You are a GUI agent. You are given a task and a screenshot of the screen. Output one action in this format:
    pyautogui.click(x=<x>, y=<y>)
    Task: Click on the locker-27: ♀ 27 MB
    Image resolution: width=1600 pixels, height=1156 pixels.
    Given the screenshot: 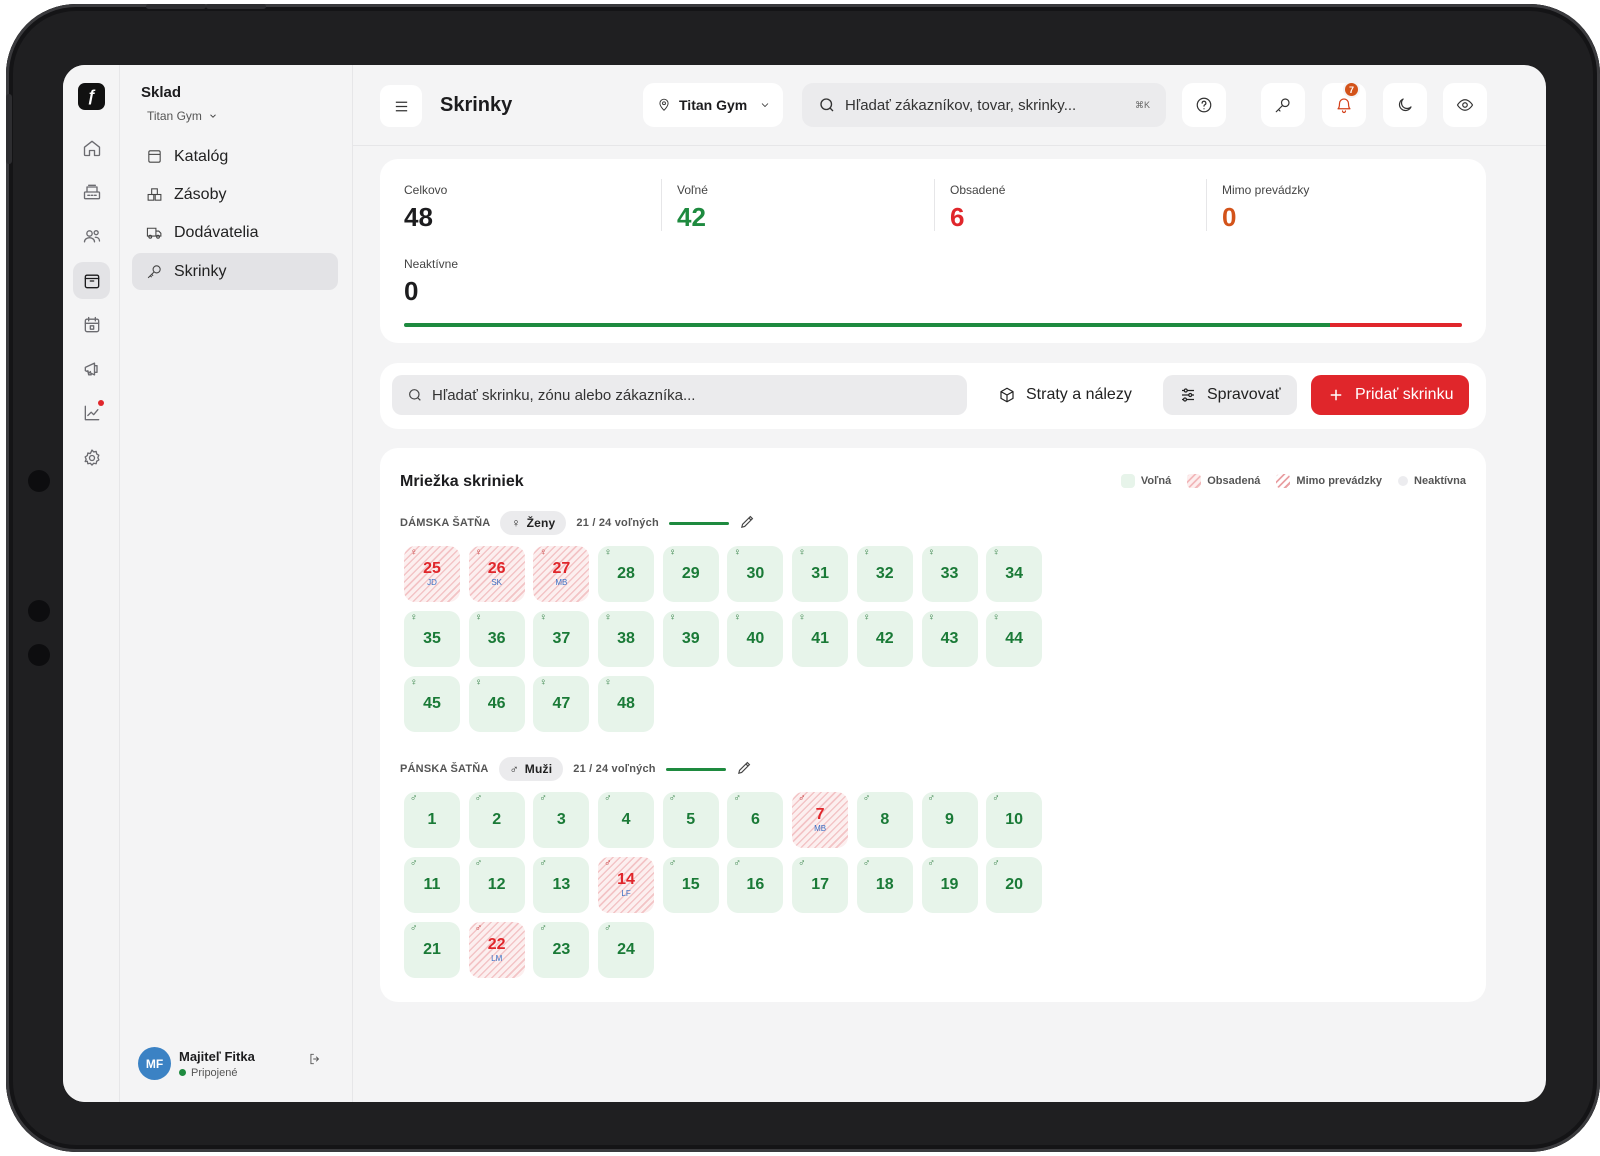 What is the action you would take?
    pyautogui.click(x=561, y=574)
    